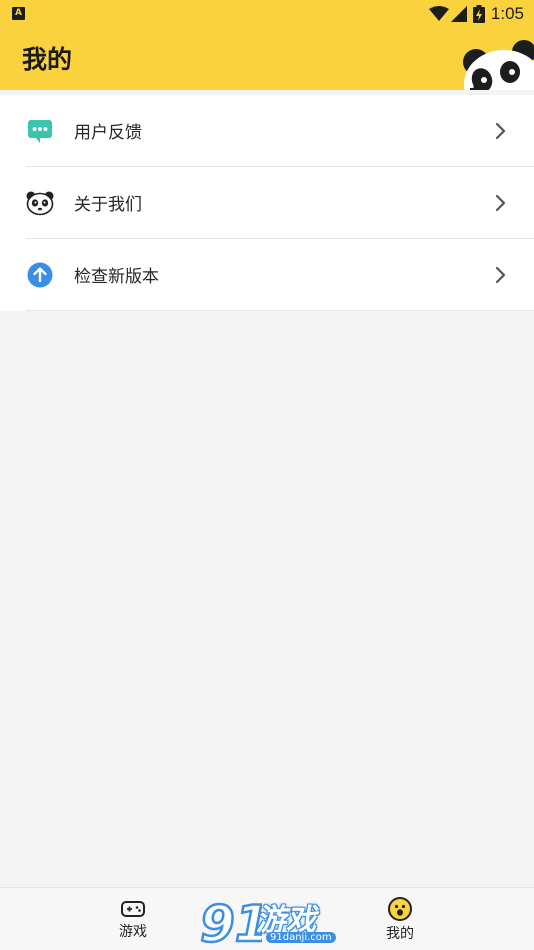 This screenshot has height=950, width=534. I want to click on status-icons: 1:05, so click(476, 14).